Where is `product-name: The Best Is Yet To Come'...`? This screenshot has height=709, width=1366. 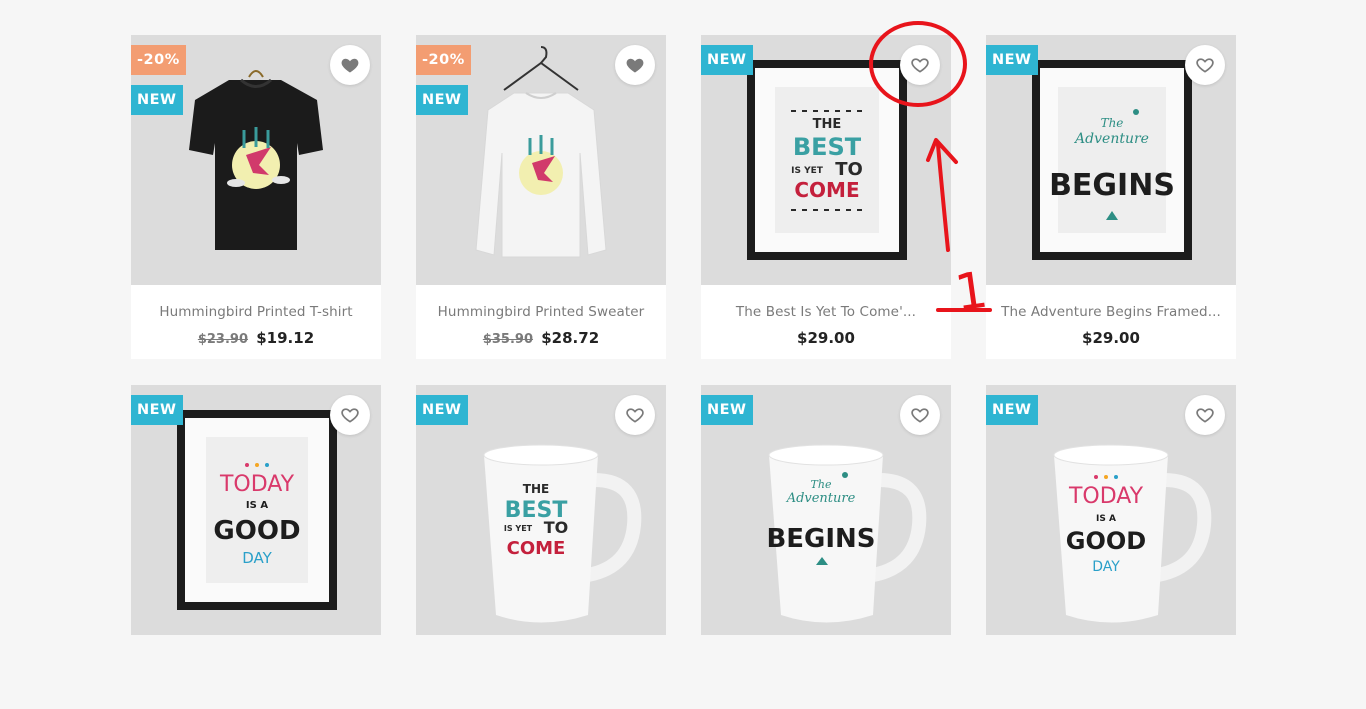
product-name: The Best Is Yet To Come'... is located at coordinates (826, 302).